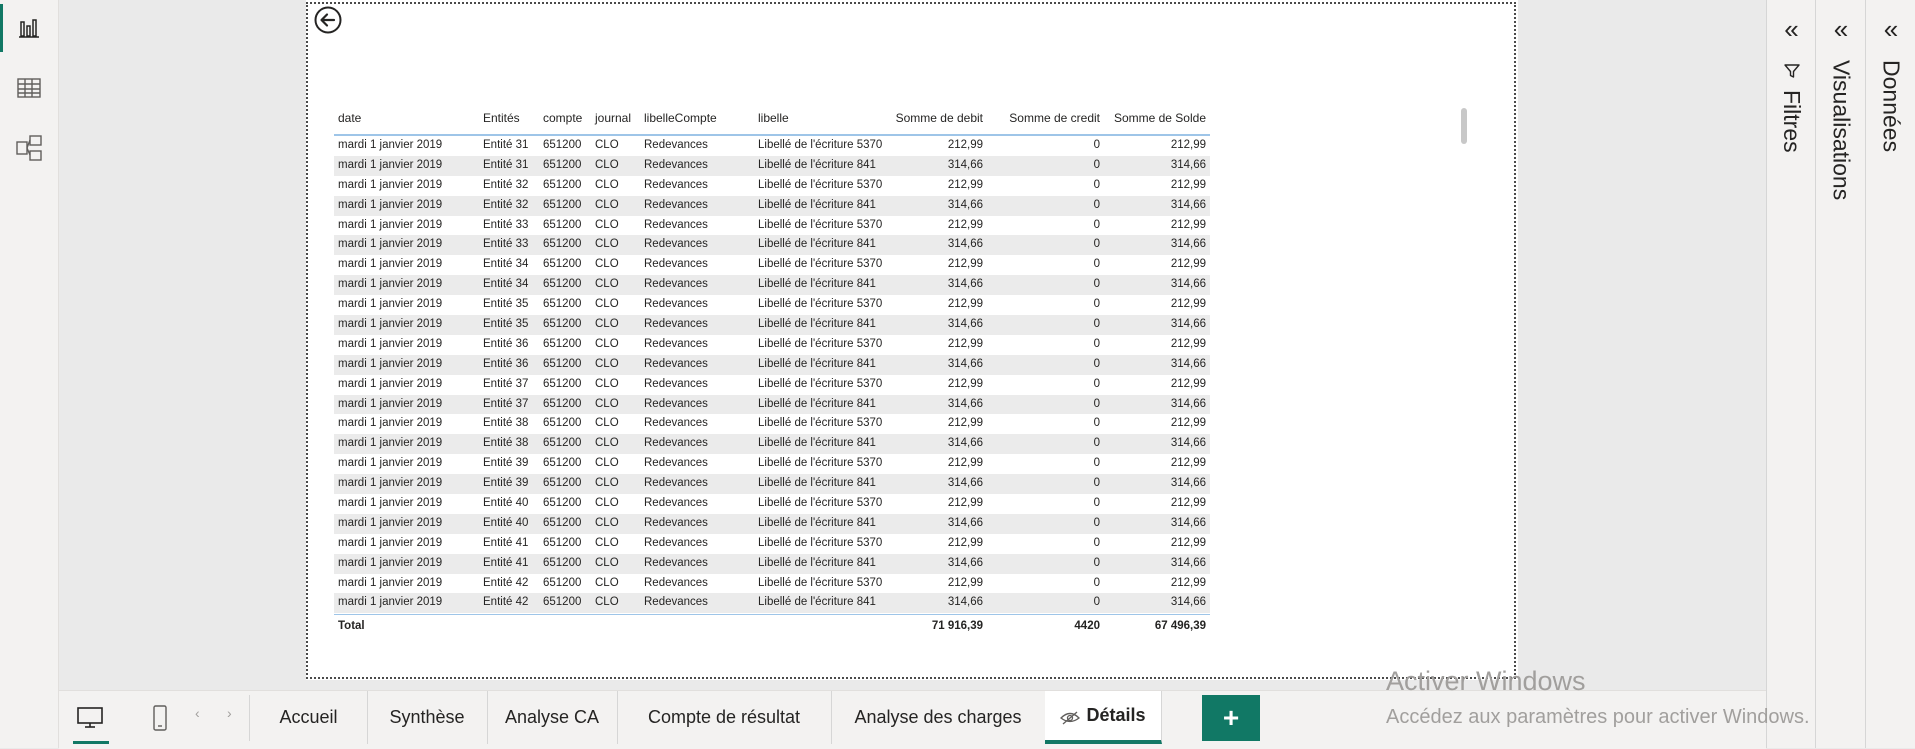  I want to click on cell-entite: Entité 31, so click(506, 145).